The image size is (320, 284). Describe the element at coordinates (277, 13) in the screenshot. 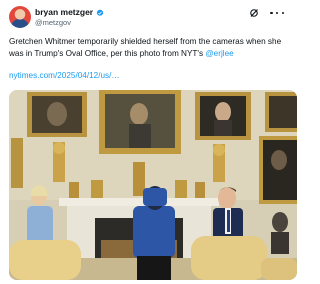

I see `more-options-icon` at that location.